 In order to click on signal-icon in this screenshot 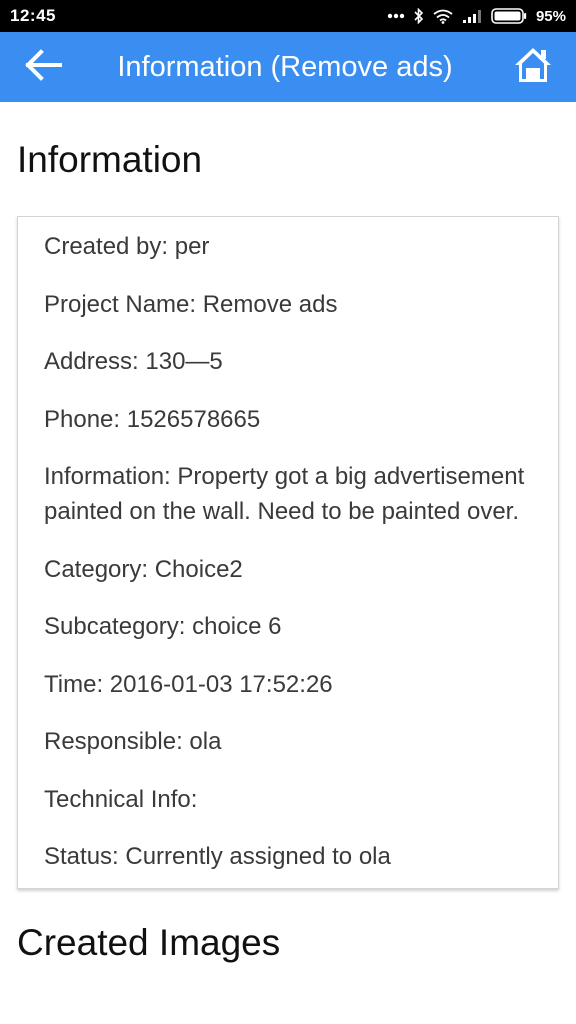, I will do `click(472, 16)`.